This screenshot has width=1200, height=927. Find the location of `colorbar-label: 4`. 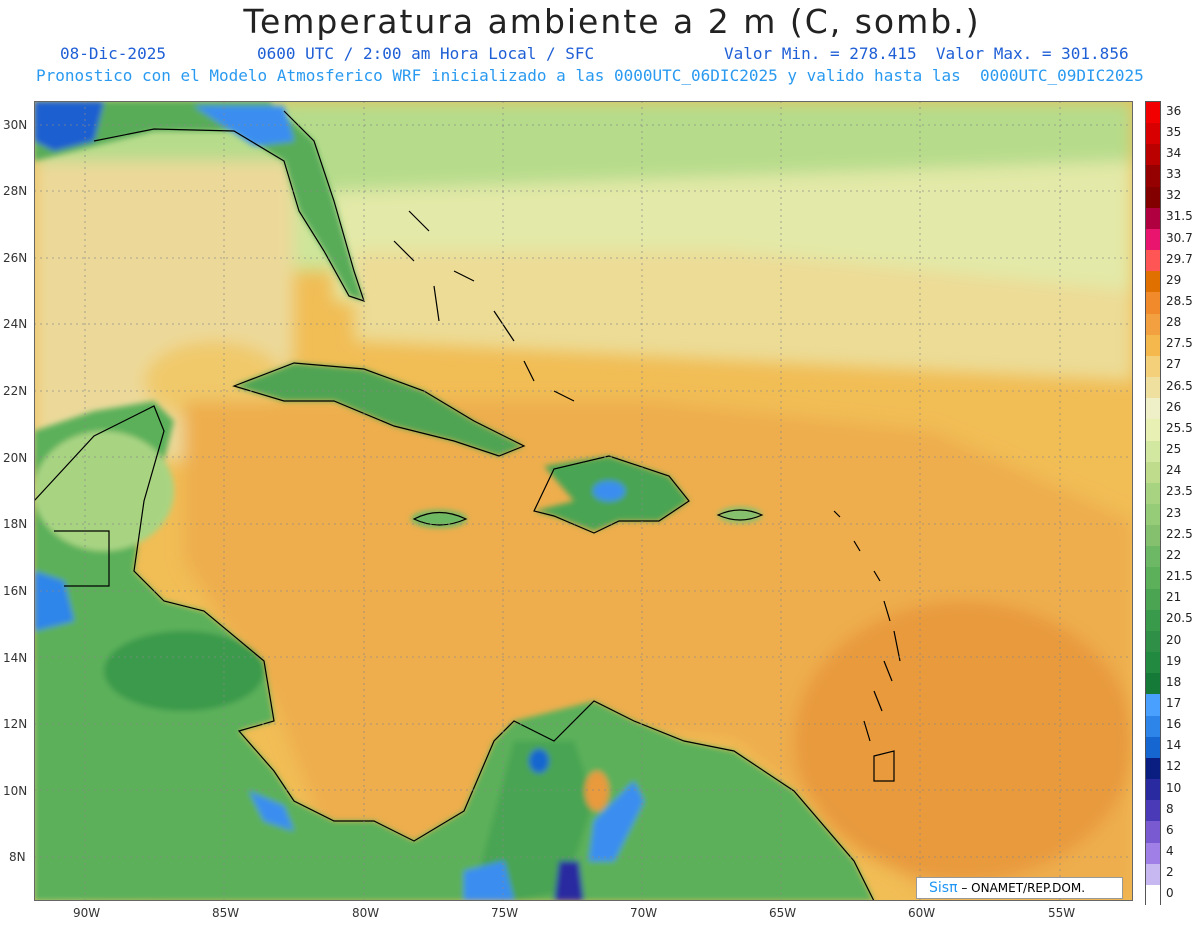

colorbar-label: 4 is located at coordinates (1170, 851).